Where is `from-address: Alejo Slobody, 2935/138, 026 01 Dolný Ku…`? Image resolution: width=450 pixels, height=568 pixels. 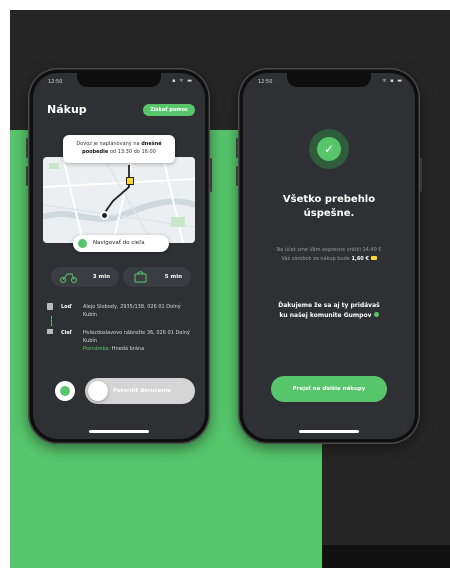 from-address: Alejo Slobody, 2935/138, 026 01 Dolný Ku… is located at coordinates (132, 311).